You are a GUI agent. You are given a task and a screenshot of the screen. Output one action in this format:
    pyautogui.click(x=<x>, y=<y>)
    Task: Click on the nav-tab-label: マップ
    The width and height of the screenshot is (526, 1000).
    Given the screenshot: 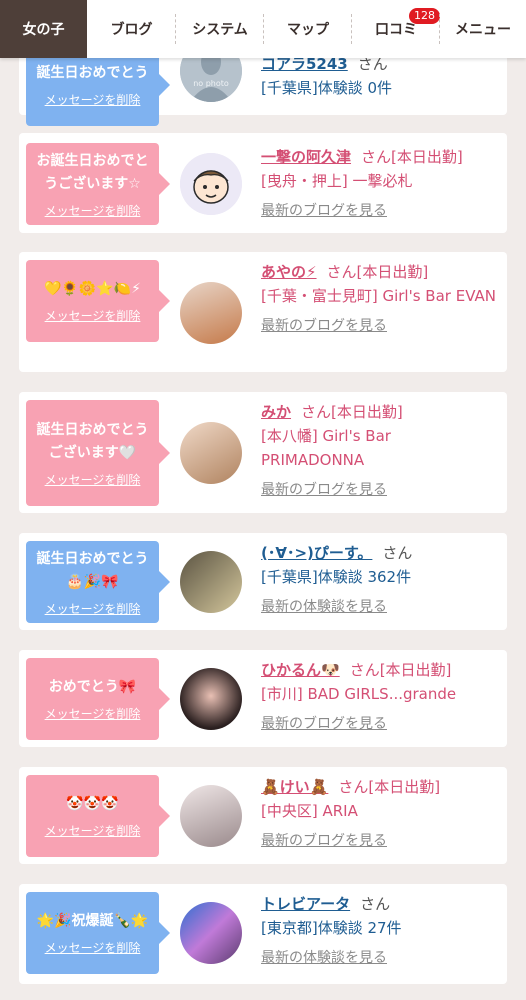 What is the action you would take?
    pyautogui.click(x=308, y=30)
    